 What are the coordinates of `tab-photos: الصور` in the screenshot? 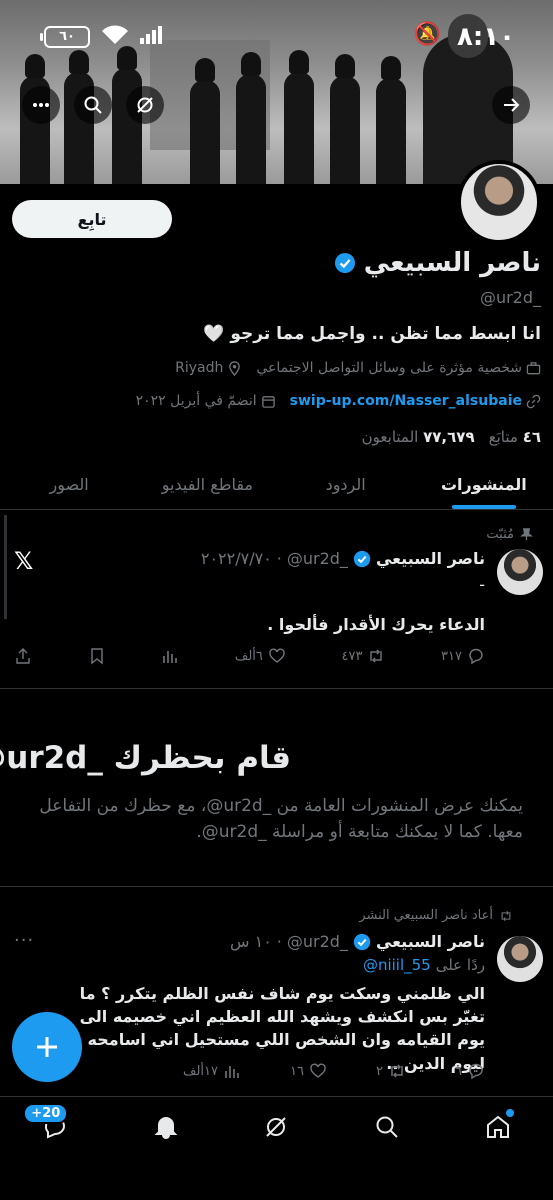 It's located at (69, 484).